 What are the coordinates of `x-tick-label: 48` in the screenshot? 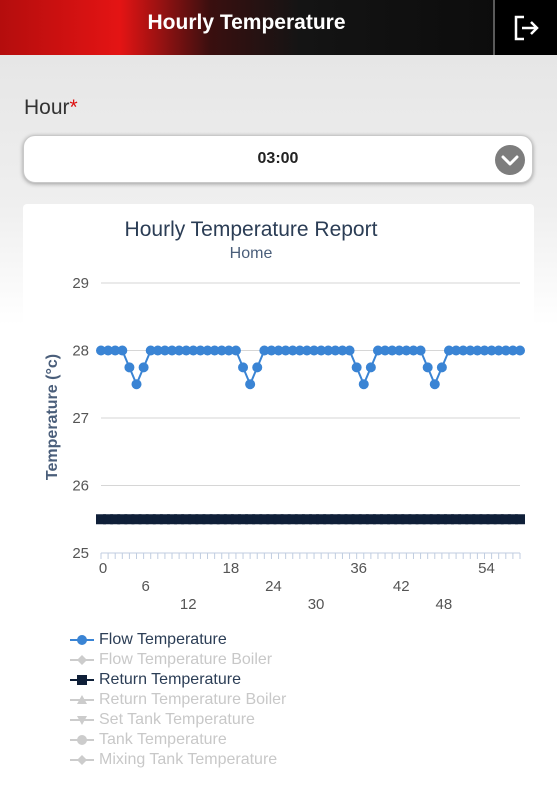 It's located at (444, 604).